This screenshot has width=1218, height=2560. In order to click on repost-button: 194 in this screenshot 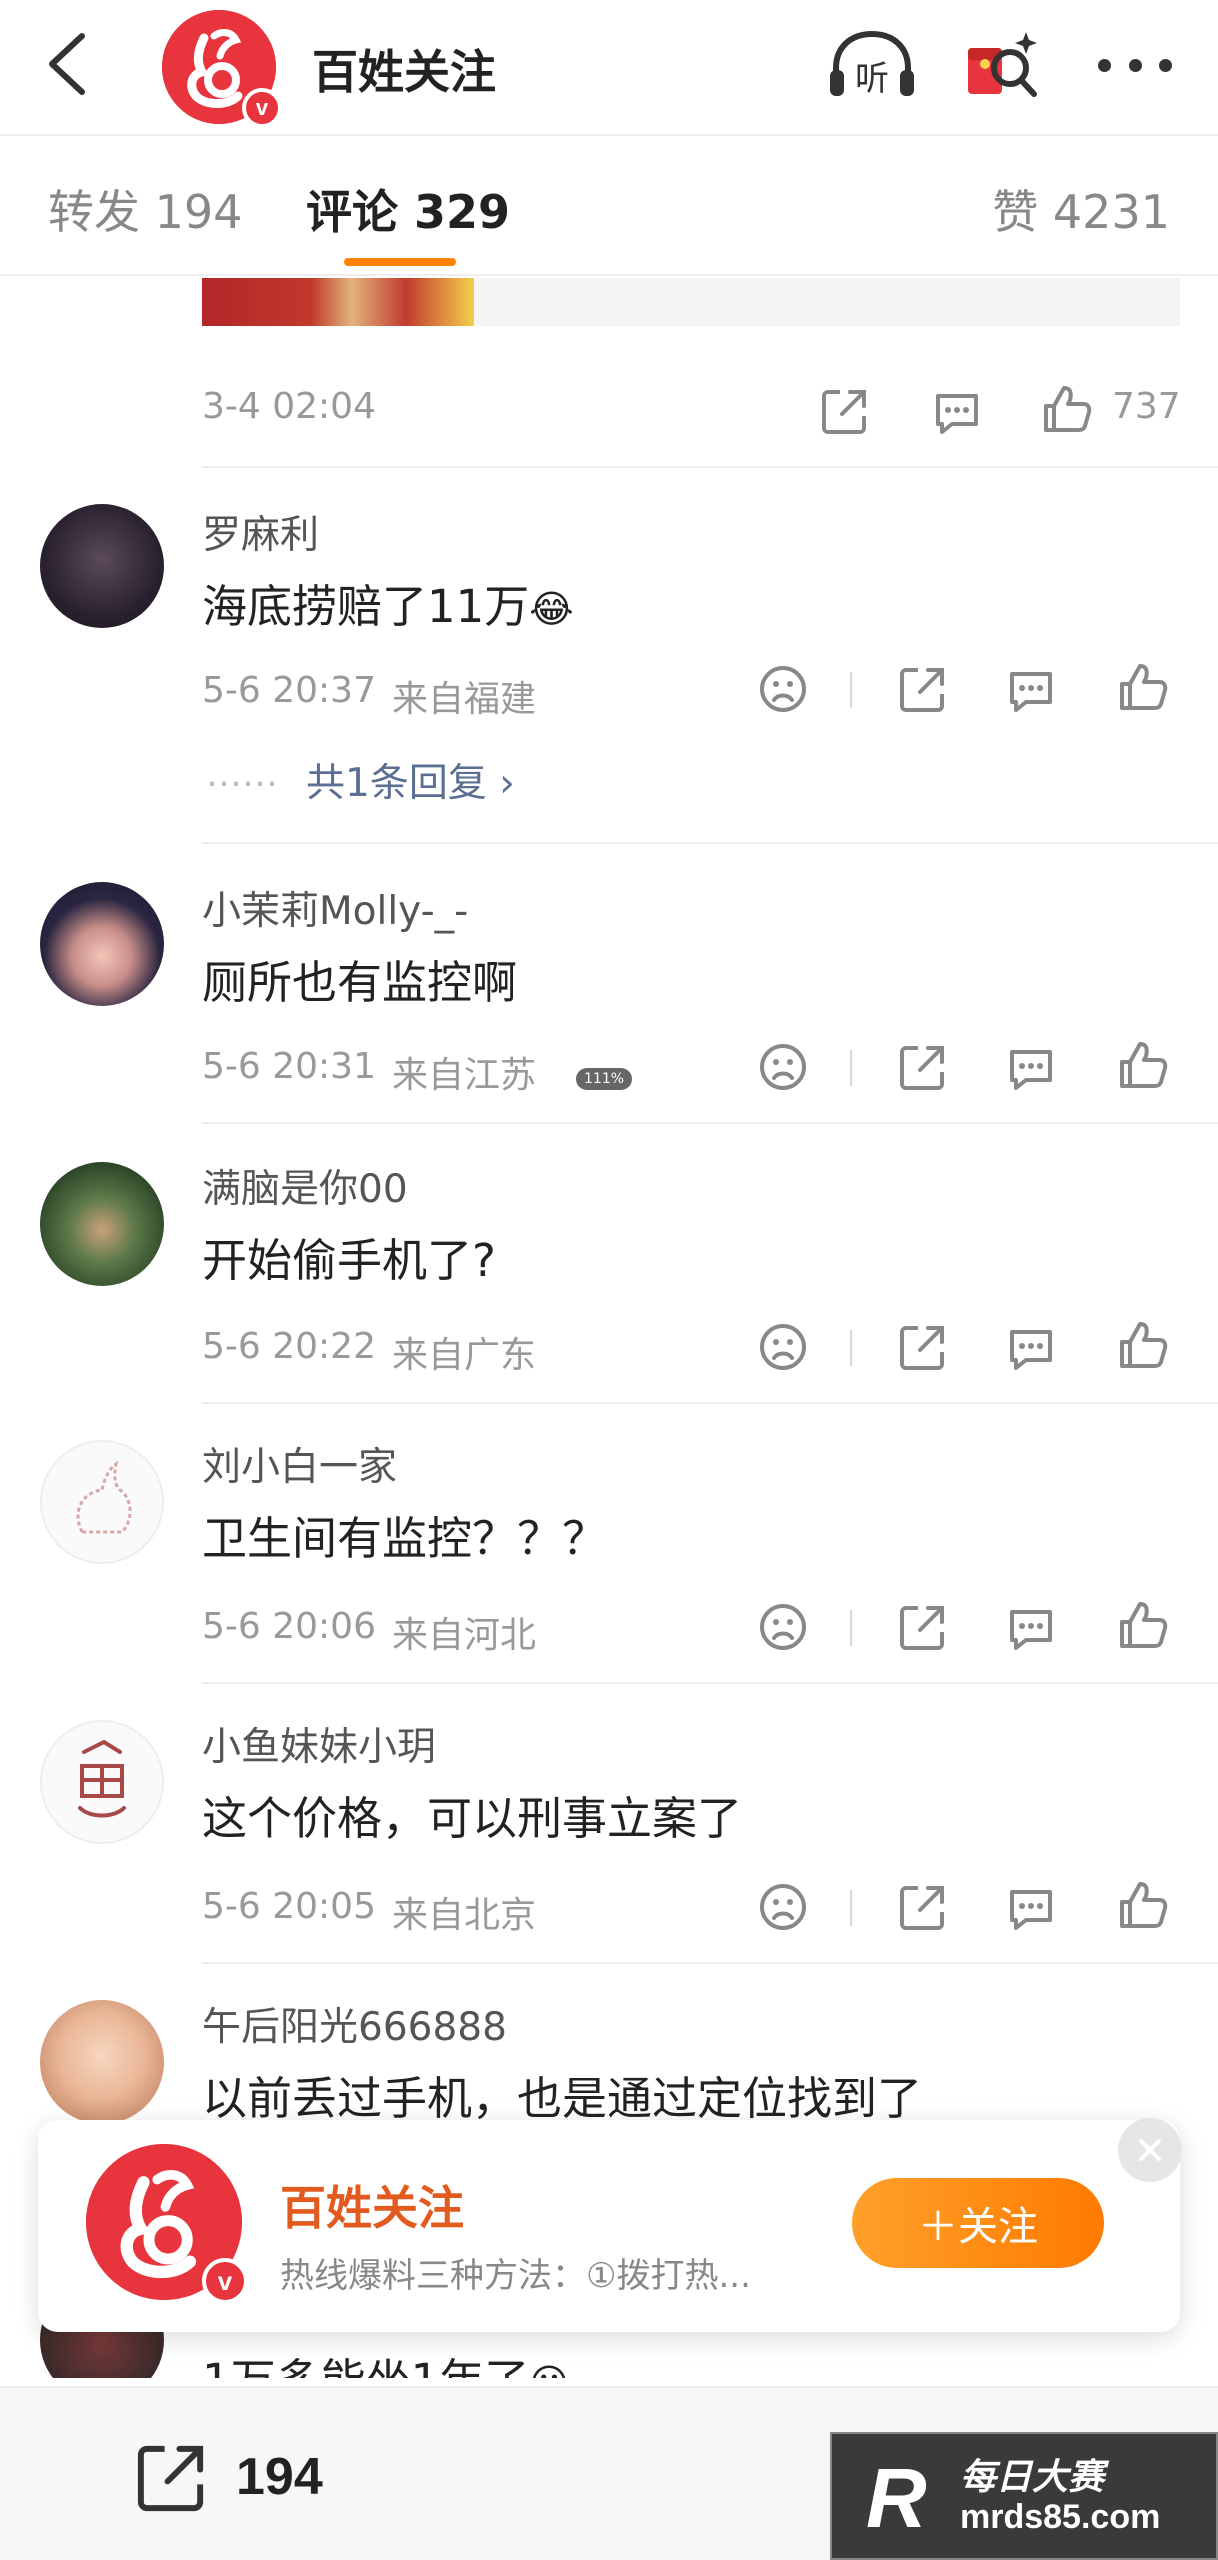, I will do `click(226, 2477)`.